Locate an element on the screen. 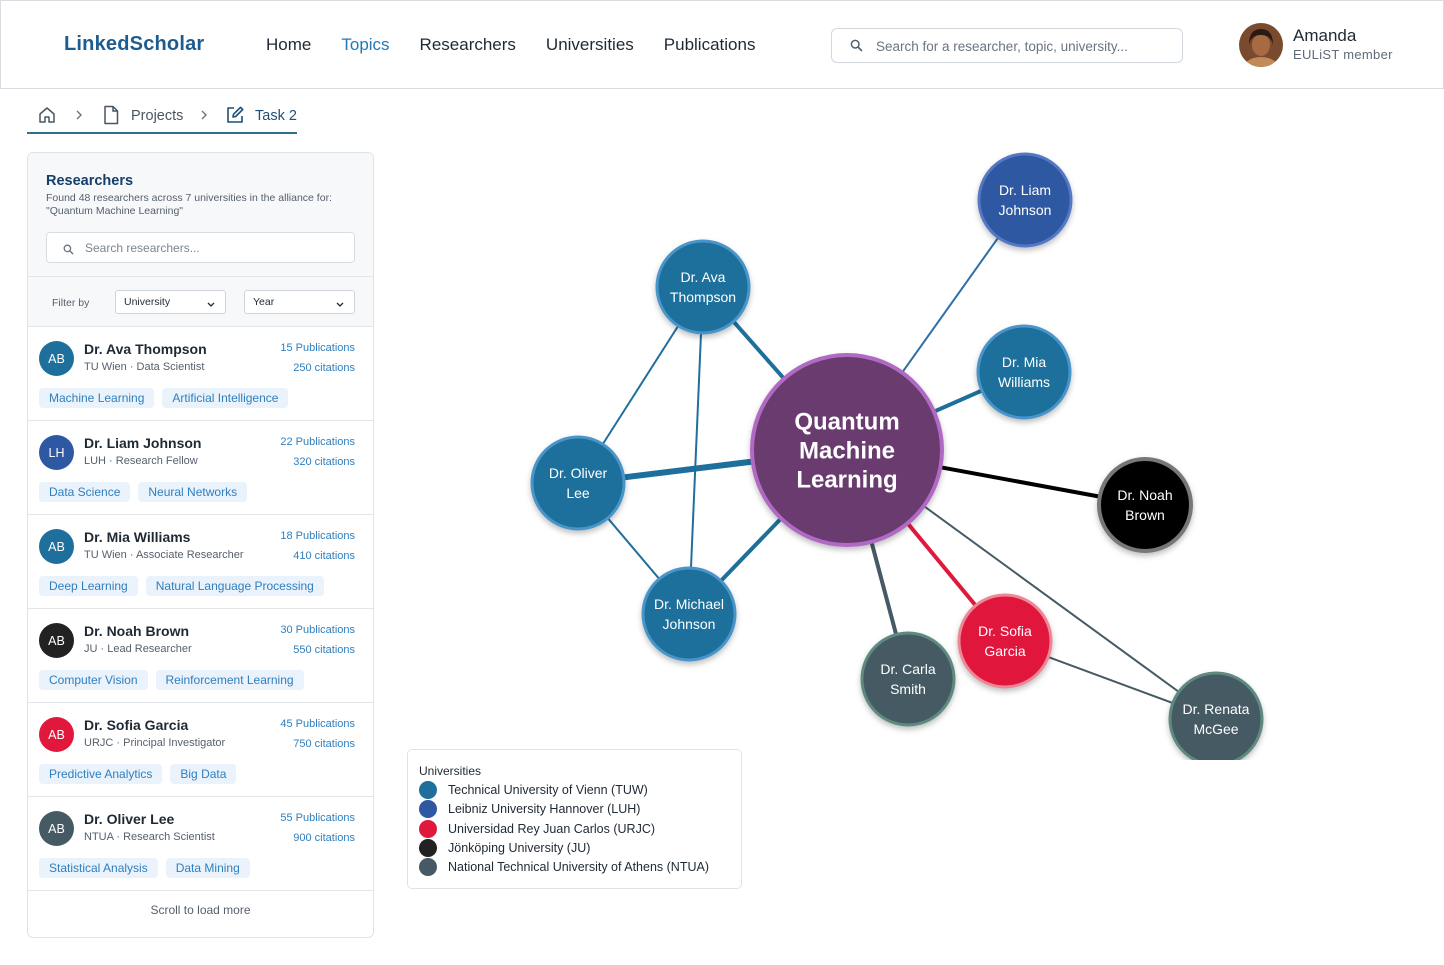 The image size is (1444, 965). topic-tag: Big Data is located at coordinates (203, 774).